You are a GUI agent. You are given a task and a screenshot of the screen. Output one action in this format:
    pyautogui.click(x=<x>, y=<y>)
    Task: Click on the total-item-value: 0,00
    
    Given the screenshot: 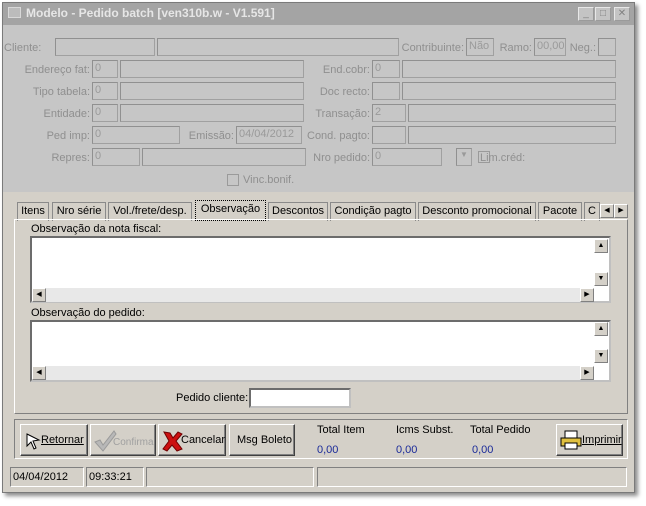 What is the action you would take?
    pyautogui.click(x=328, y=450)
    